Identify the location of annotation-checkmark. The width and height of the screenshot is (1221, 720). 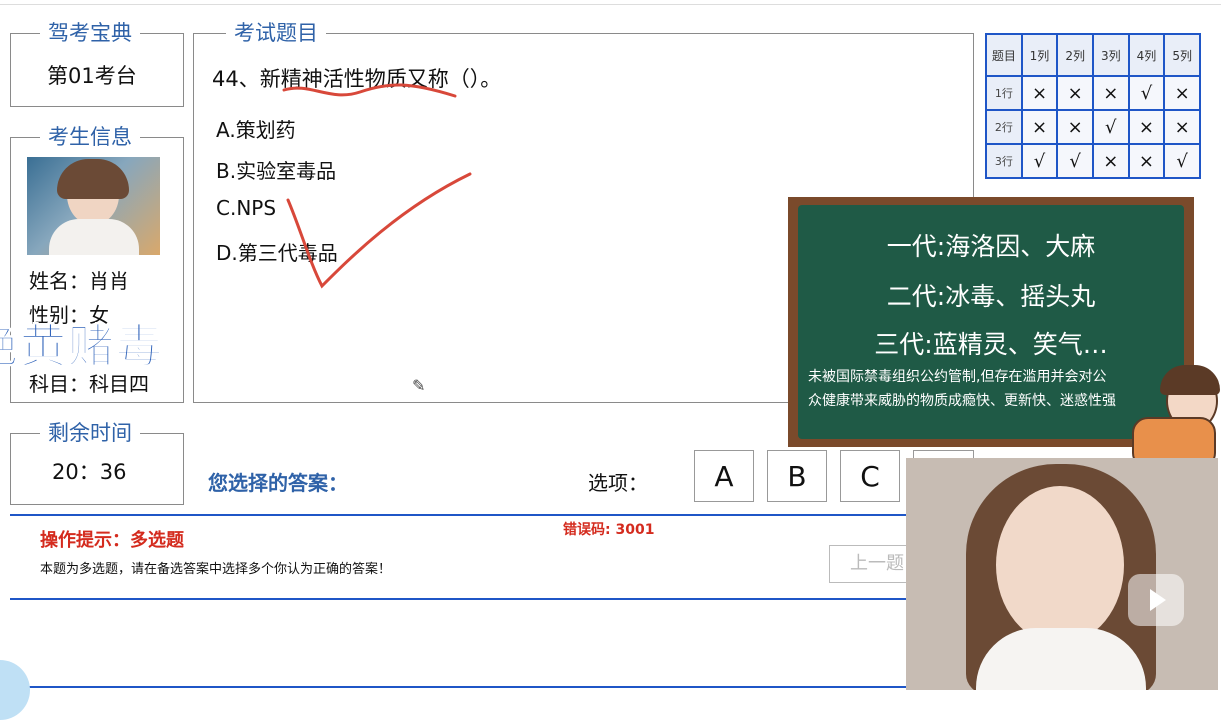
(379, 230).